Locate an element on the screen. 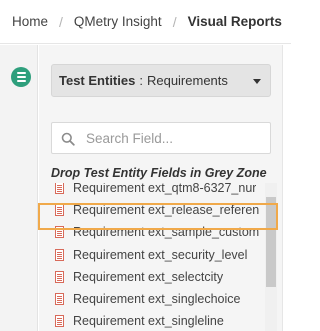  field-item: Requirement ext_security_level is located at coordinates (158, 255).